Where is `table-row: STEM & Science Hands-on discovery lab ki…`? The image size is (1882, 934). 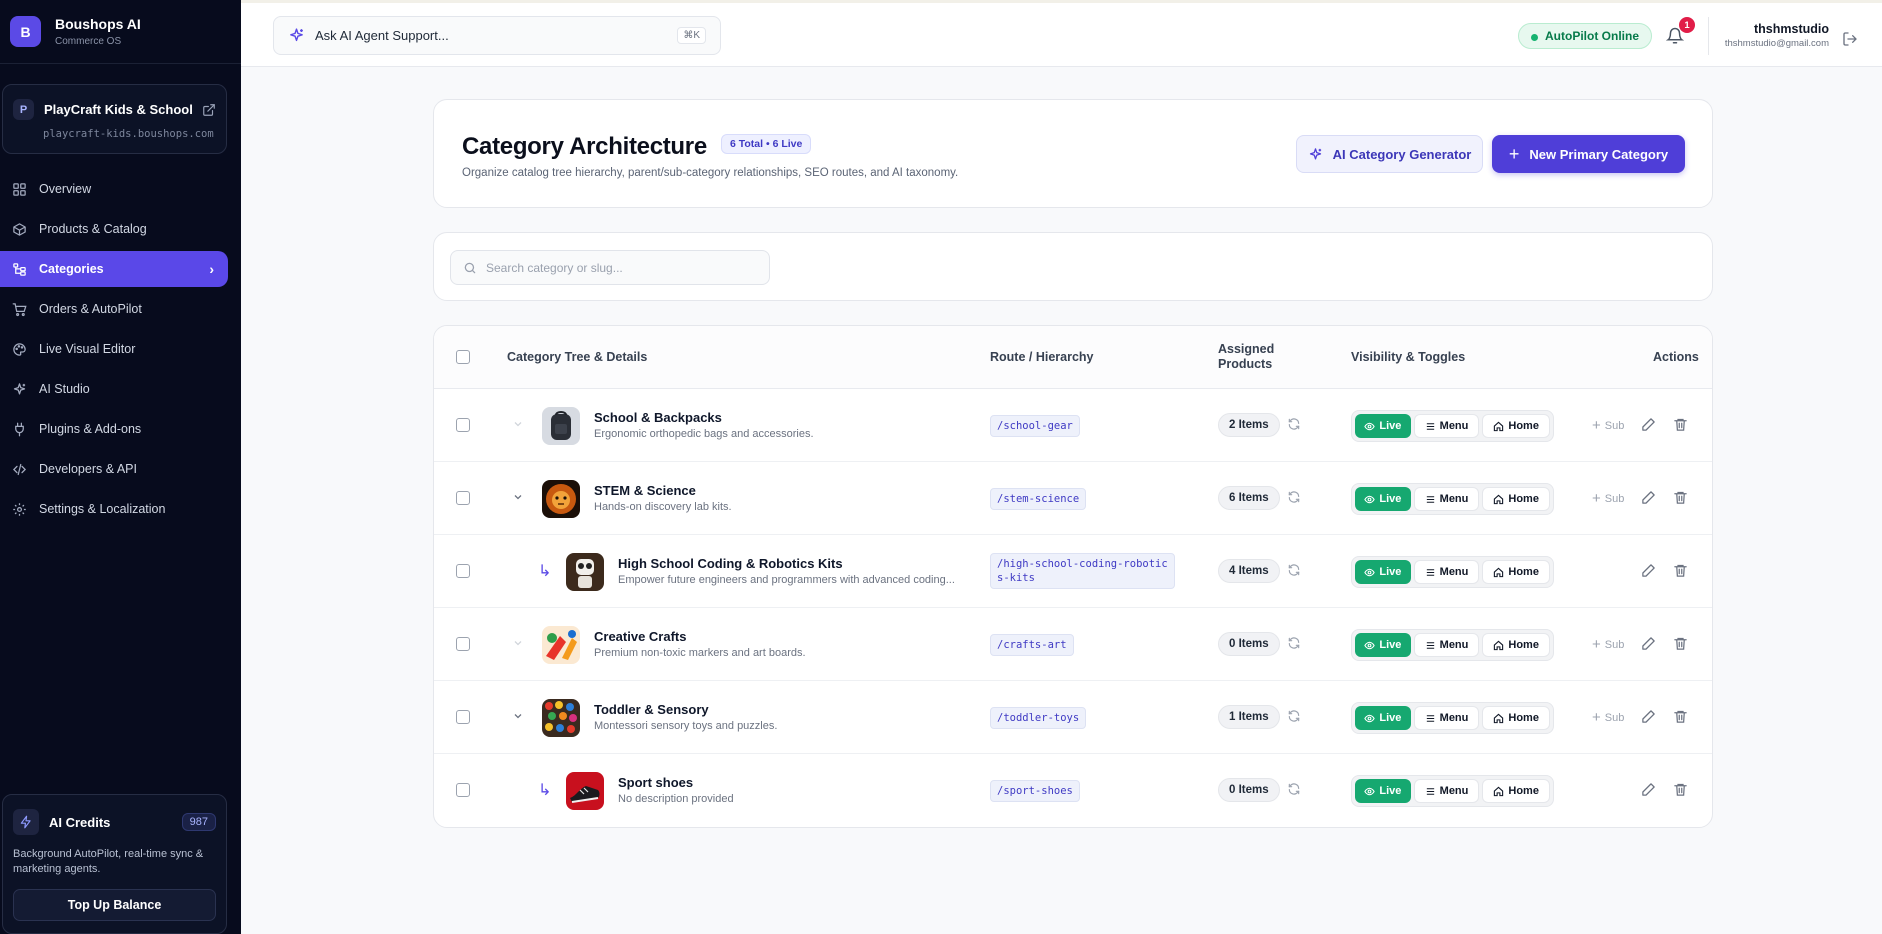
table-row: STEM & Science Hands-on discovery lab ki… is located at coordinates (1073, 498).